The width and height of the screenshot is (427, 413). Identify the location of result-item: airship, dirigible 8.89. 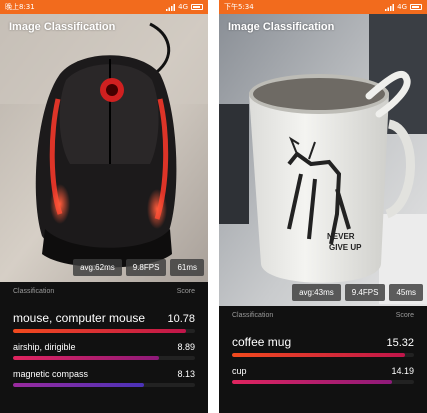
(104, 346).